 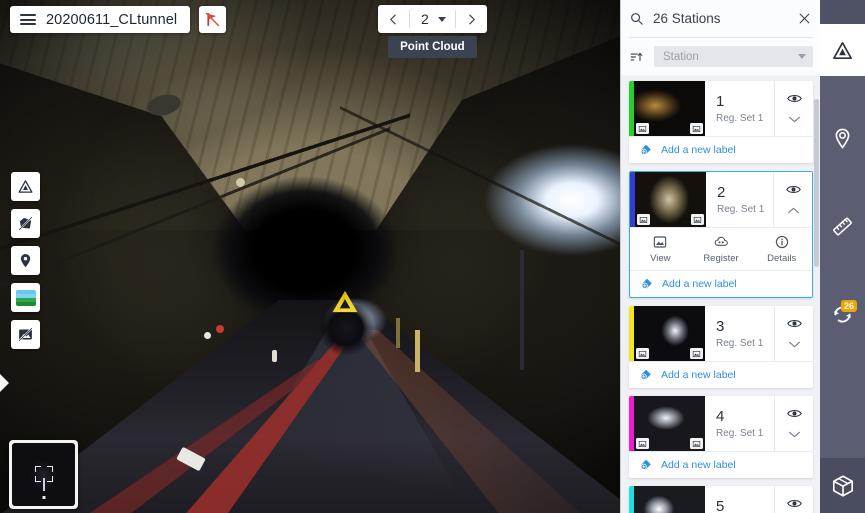 I want to click on tool-warning, so click(x=25, y=186).